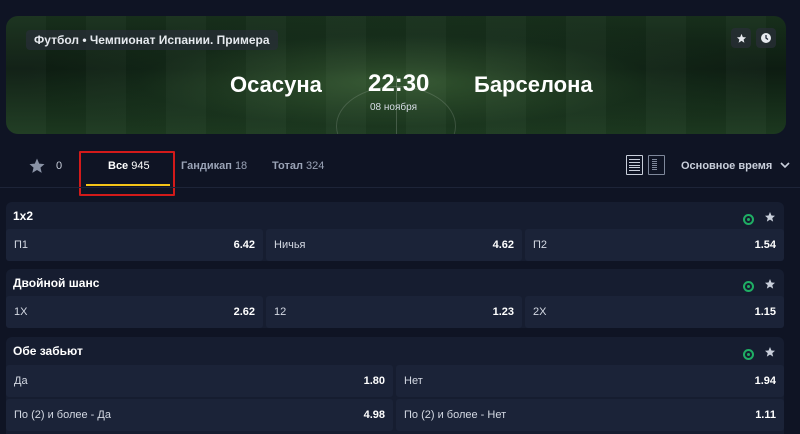 The width and height of the screenshot is (800, 434). Describe the element at coordinates (48, 351) in the screenshot. I see `market-title: Обе забьют` at that location.